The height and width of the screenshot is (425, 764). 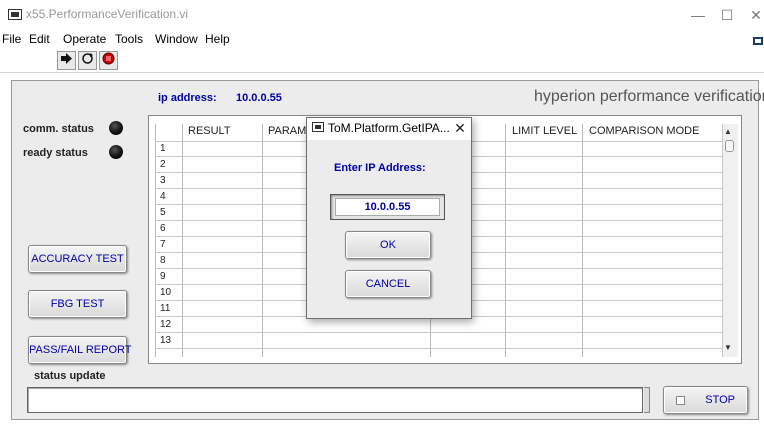 What do you see at coordinates (187, 98) in the screenshot?
I see `ip-address-label: ip address:` at bounding box center [187, 98].